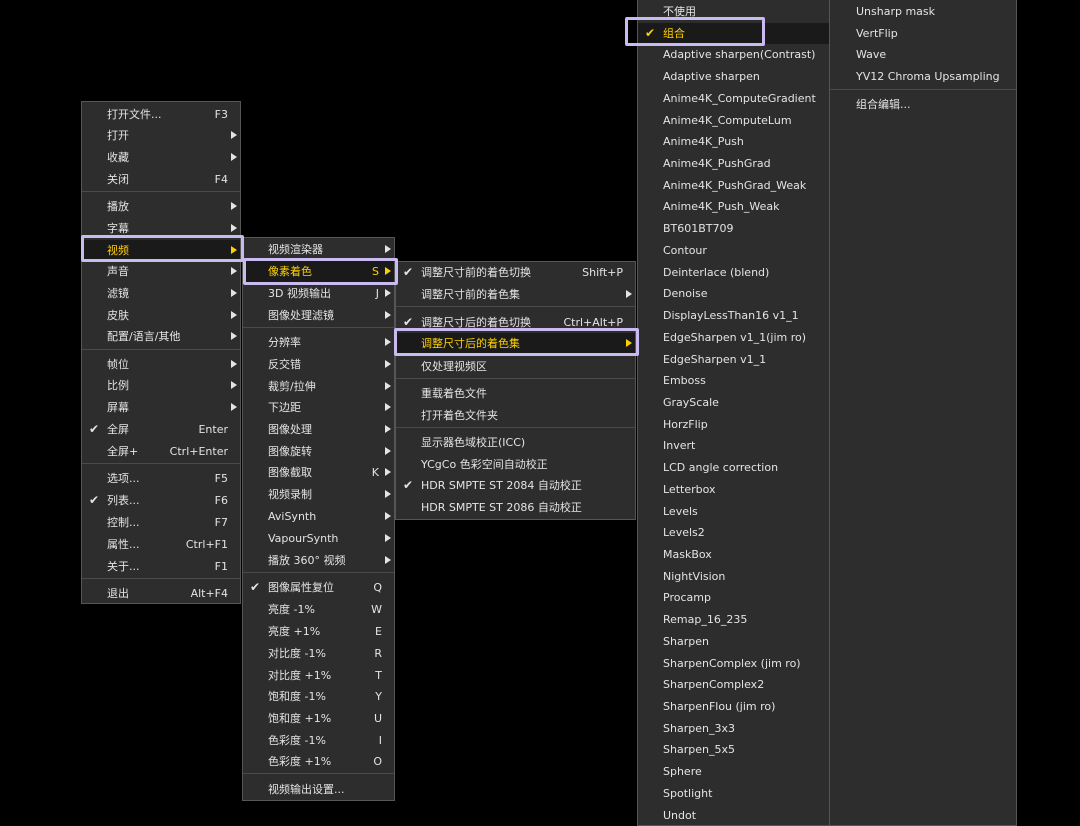 The height and width of the screenshot is (826, 1080). I want to click on menu-item-360: 播放 360° 视频, so click(318, 560).